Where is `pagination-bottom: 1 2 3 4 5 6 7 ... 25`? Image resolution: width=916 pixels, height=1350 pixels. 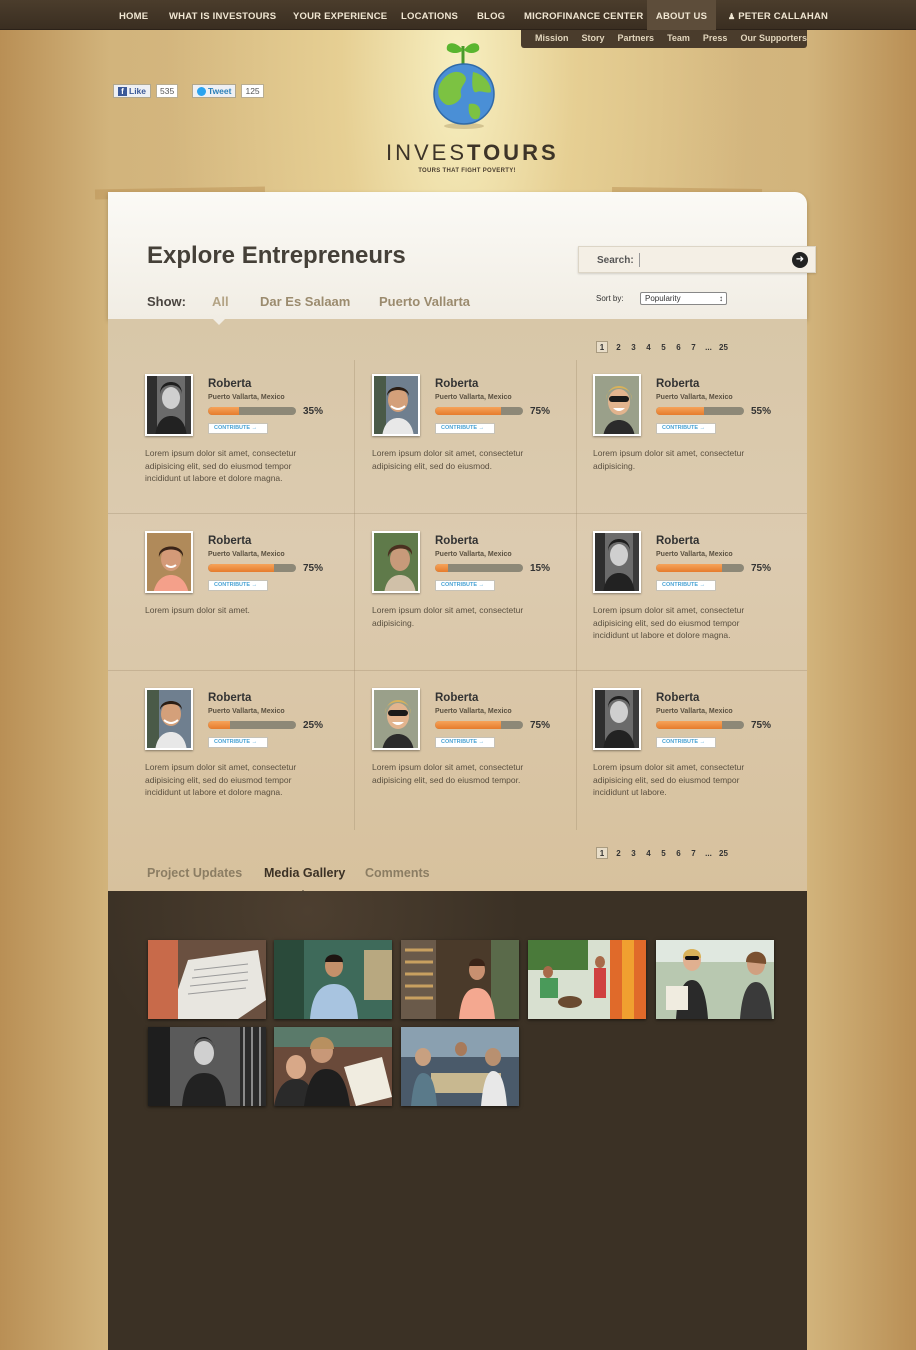 pagination-bottom: 1 2 3 4 5 6 7 ... 25 is located at coordinates (663, 853).